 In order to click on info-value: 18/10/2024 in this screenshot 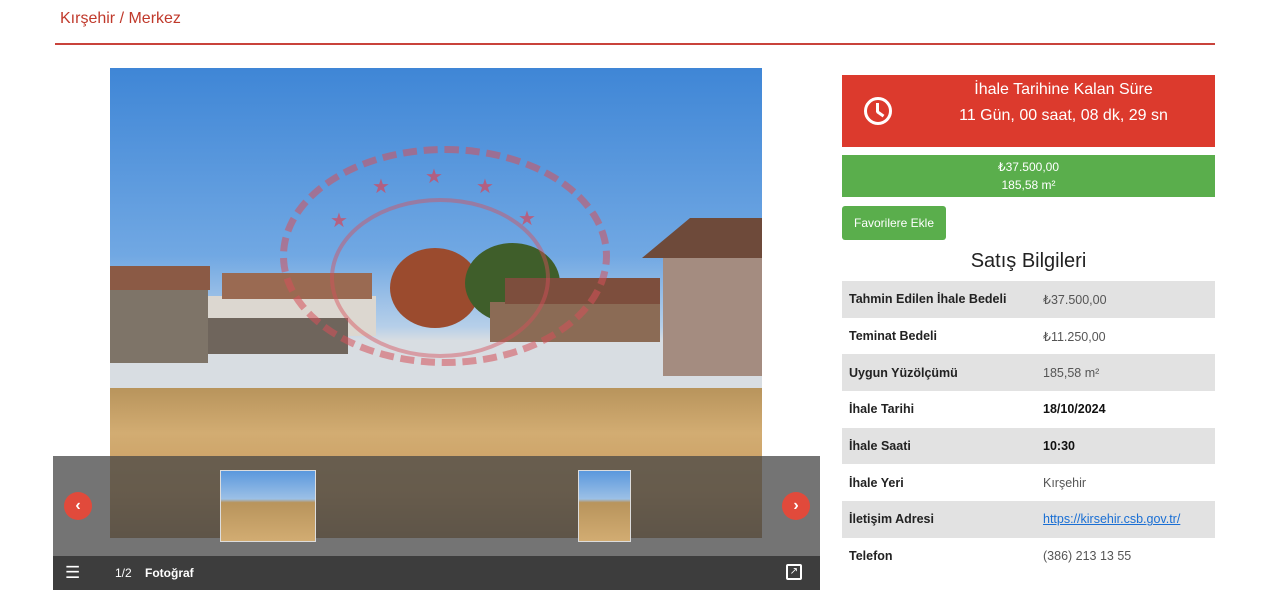, I will do `click(1074, 409)`.